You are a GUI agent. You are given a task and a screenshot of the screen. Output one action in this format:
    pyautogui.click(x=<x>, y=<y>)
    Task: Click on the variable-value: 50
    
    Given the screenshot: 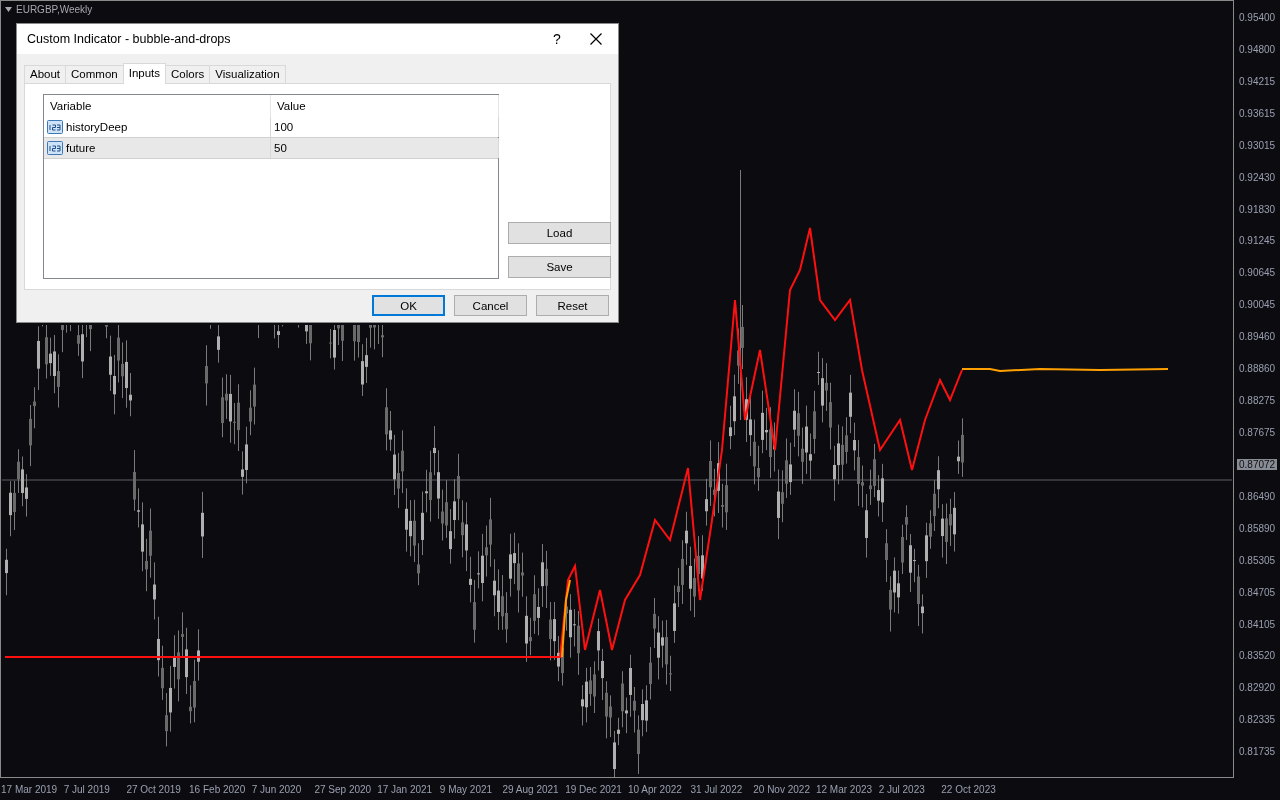 What is the action you would take?
    pyautogui.click(x=280, y=148)
    